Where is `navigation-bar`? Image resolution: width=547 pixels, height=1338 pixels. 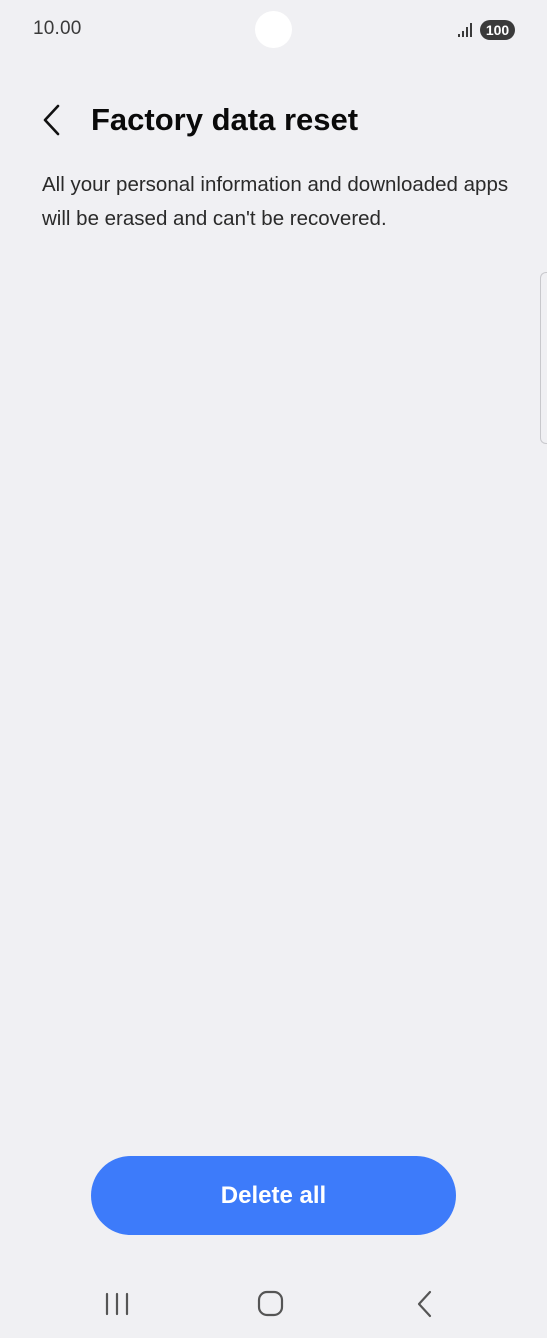 navigation-bar is located at coordinates (273, 1304).